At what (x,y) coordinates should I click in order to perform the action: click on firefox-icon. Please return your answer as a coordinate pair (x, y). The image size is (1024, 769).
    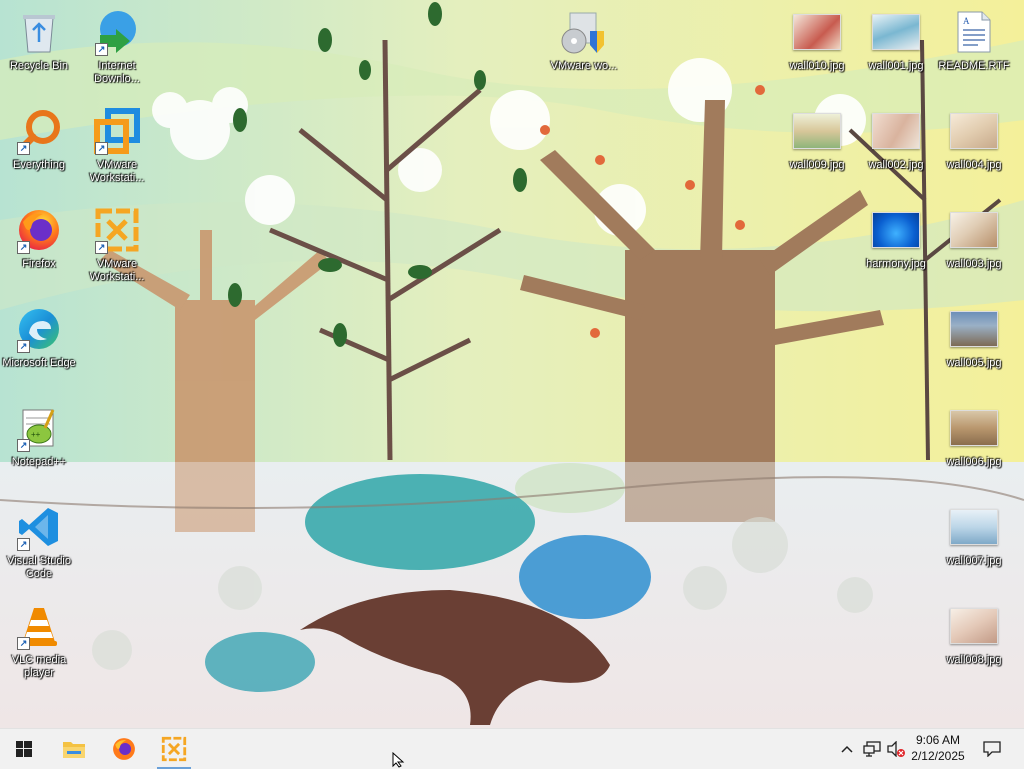
    Looking at the image, I should click on (124, 749).